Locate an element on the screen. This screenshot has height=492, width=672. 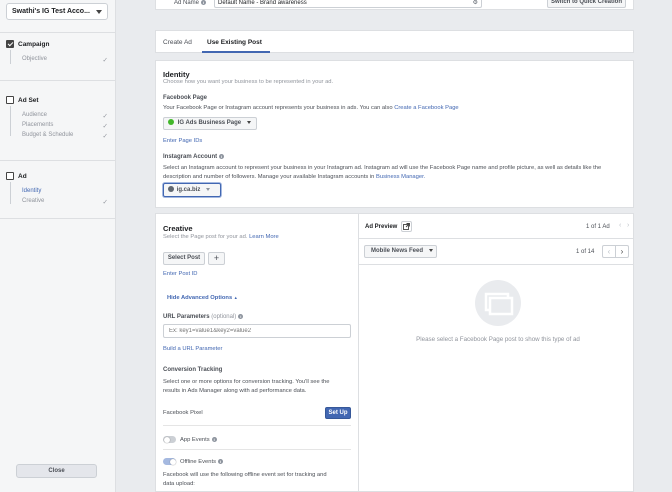
add-post-button: + is located at coordinates (216, 258).